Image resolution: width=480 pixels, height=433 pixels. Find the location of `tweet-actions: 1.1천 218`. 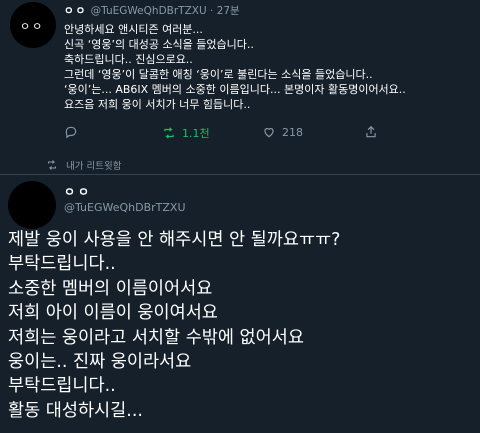

tweet-actions: 1.1천 218 is located at coordinates (259, 134).